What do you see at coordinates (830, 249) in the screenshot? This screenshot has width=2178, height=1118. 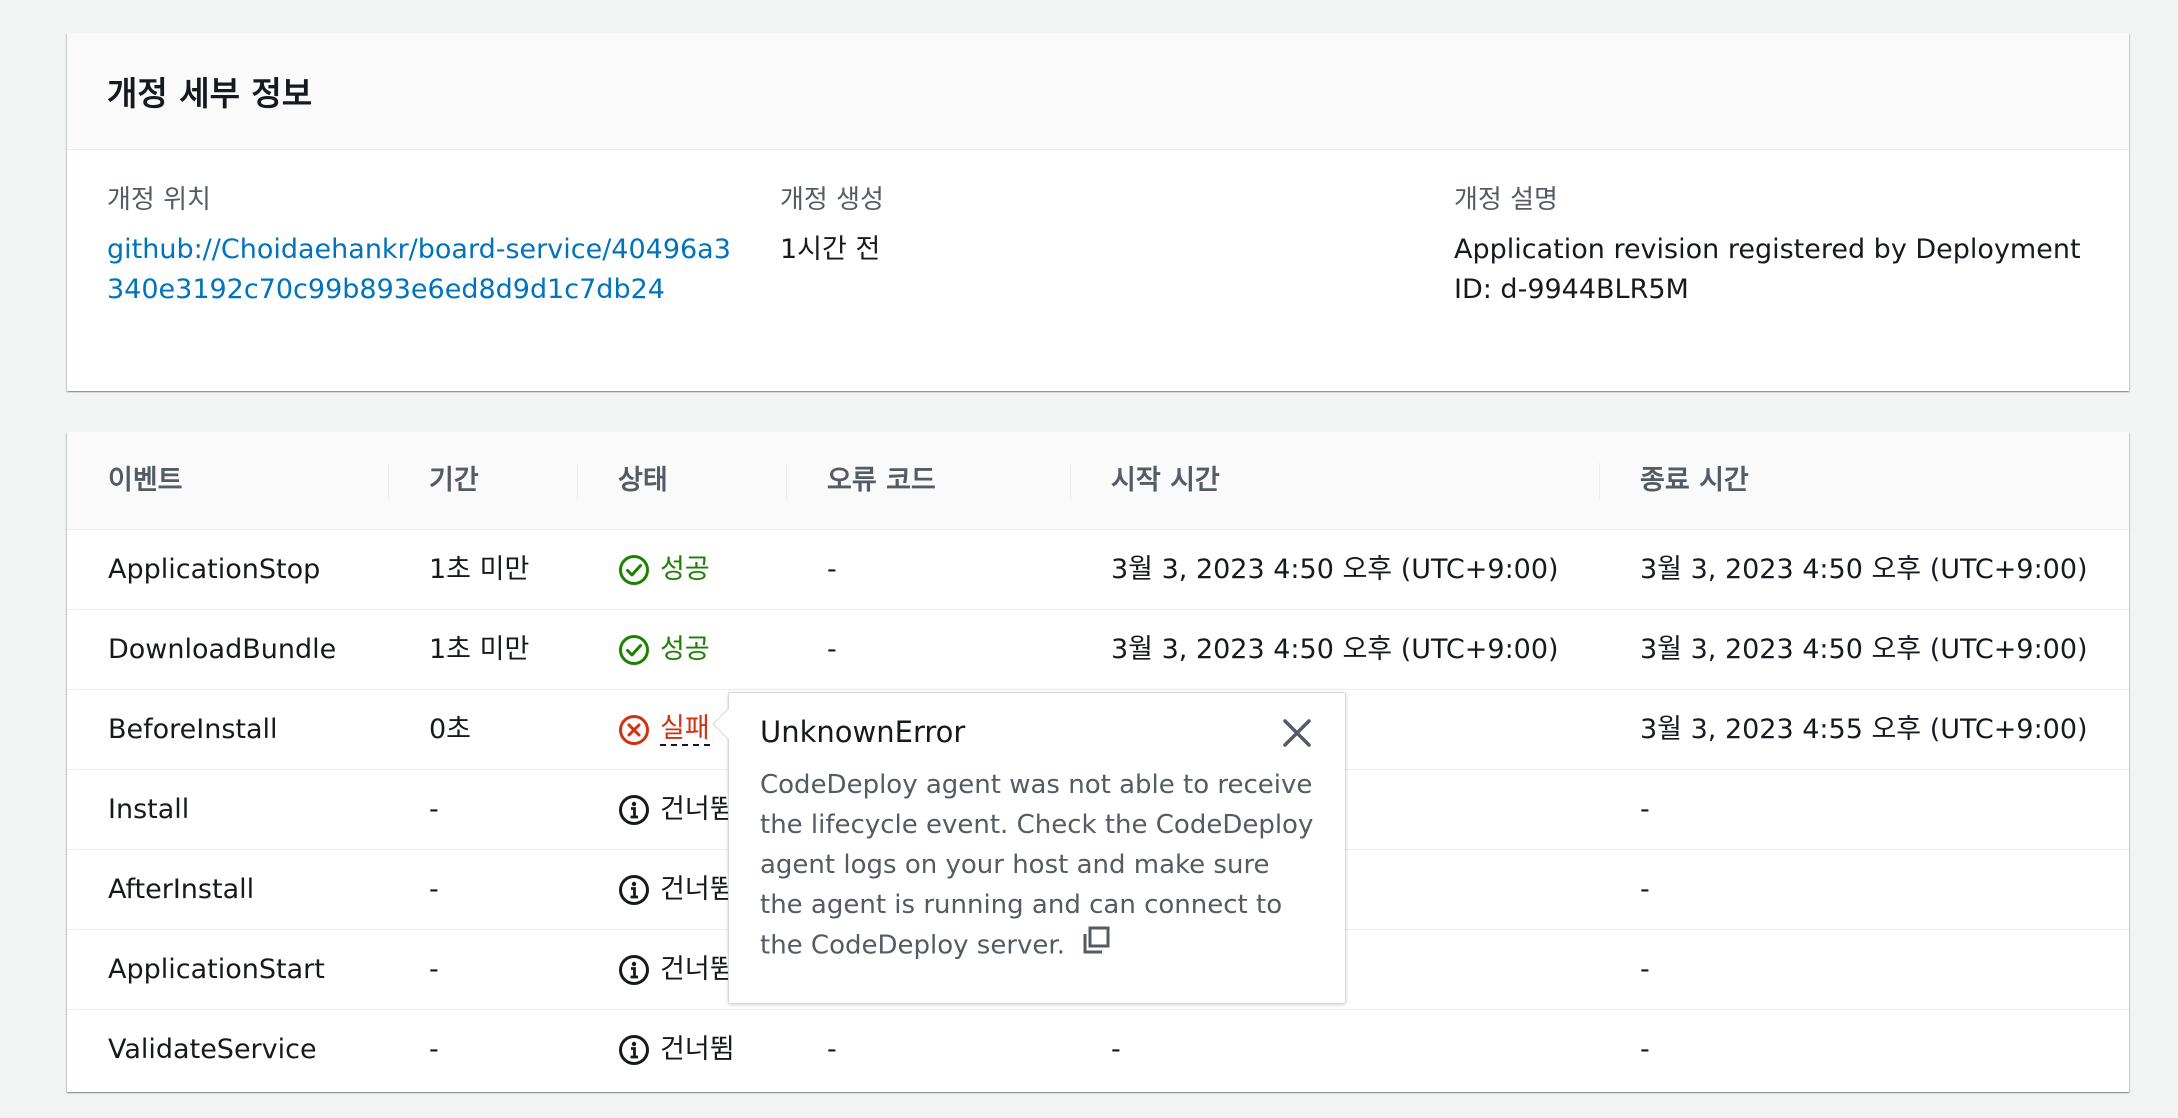 I see `revision-created-value: 1시간 전` at bounding box center [830, 249].